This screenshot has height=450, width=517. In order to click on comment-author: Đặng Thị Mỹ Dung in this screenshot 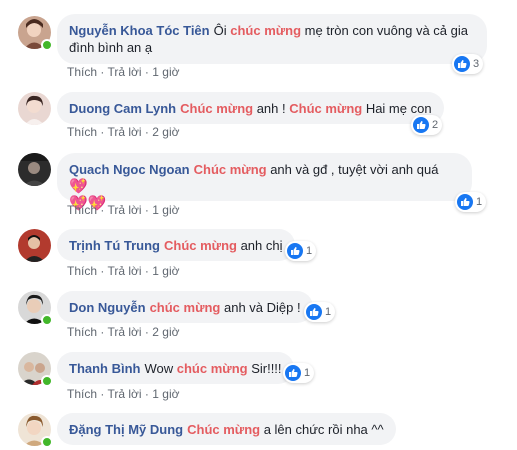, I will do `click(126, 429)`.